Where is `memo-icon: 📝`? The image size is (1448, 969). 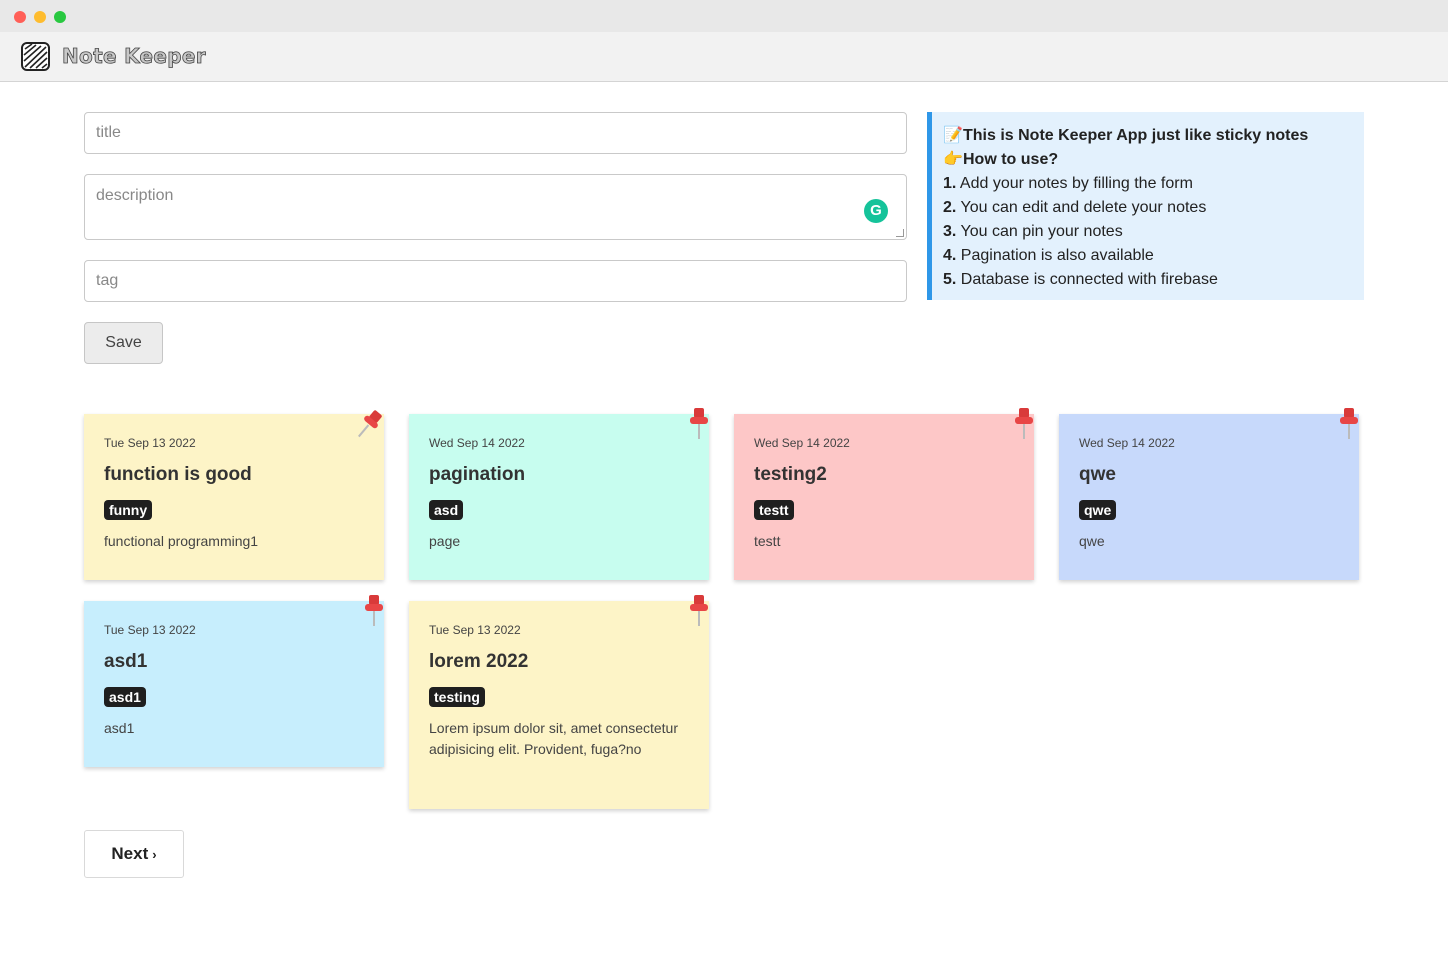 memo-icon: 📝 is located at coordinates (953, 135).